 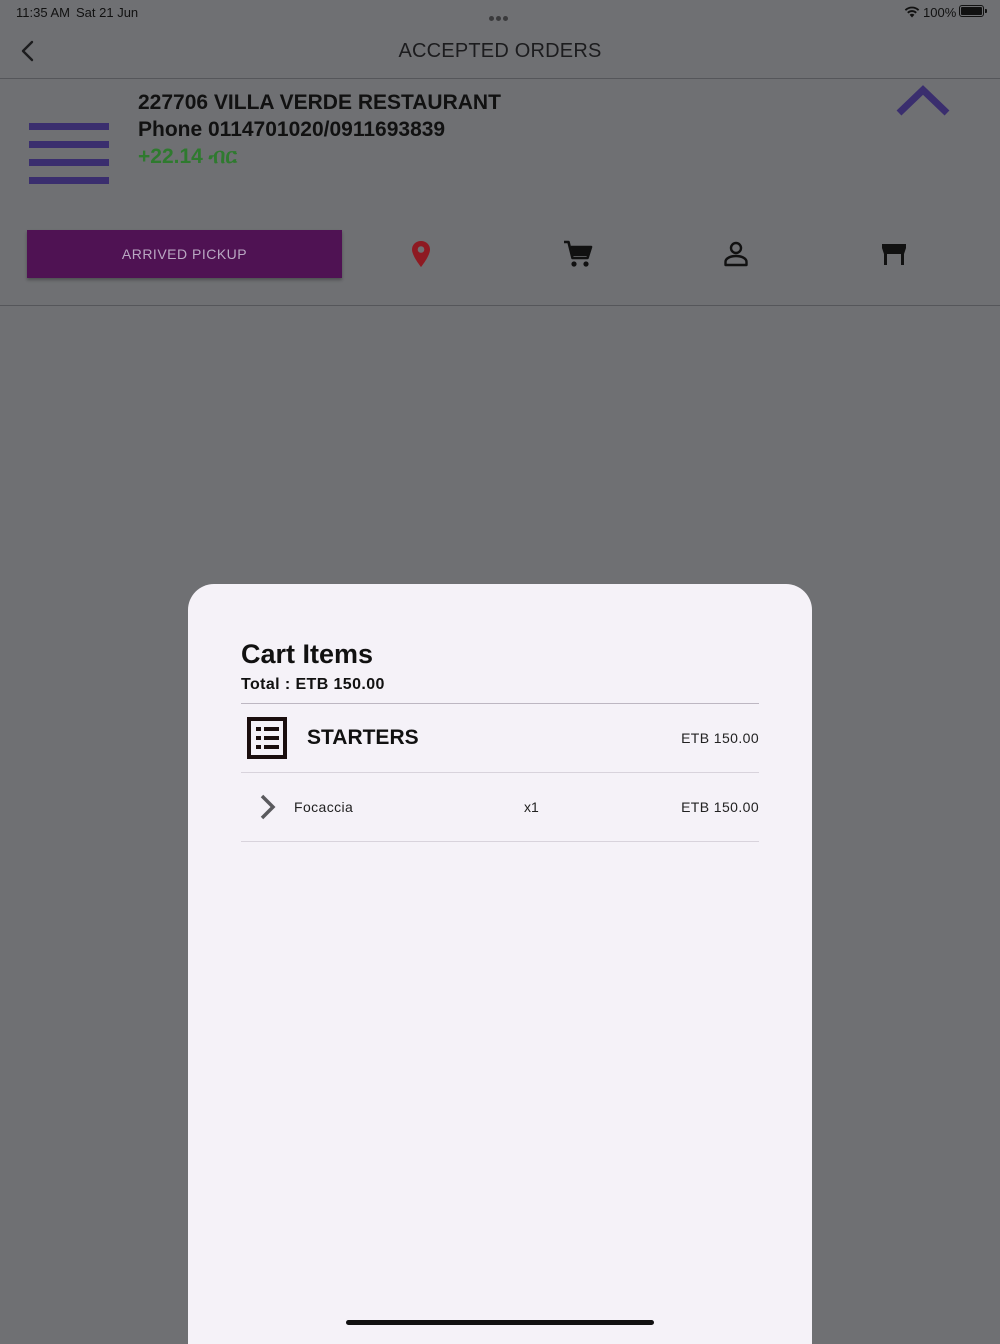 What do you see at coordinates (313, 684) in the screenshot?
I see `cart-total: Total : ETB 150.00` at bounding box center [313, 684].